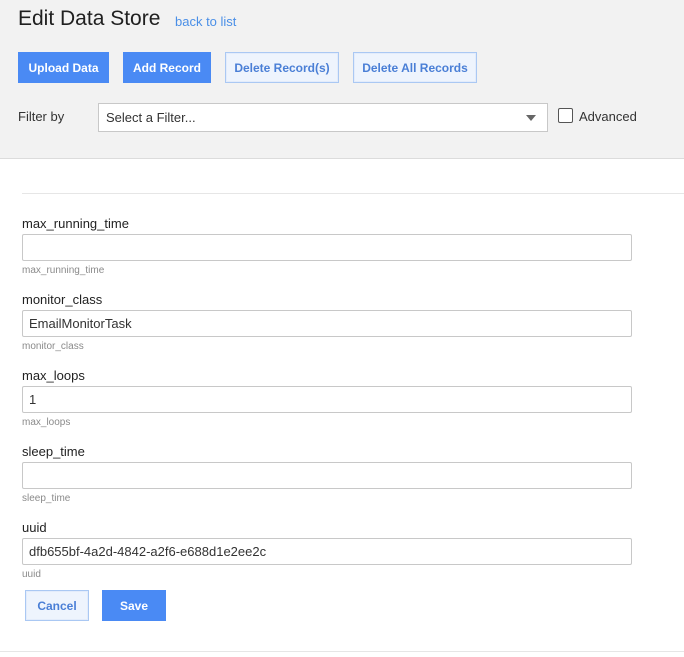  I want to click on back-to-list-link: back to list, so click(205, 21).